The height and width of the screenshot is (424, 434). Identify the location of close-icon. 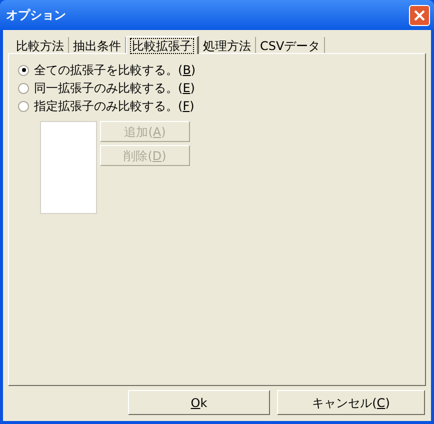
(419, 15).